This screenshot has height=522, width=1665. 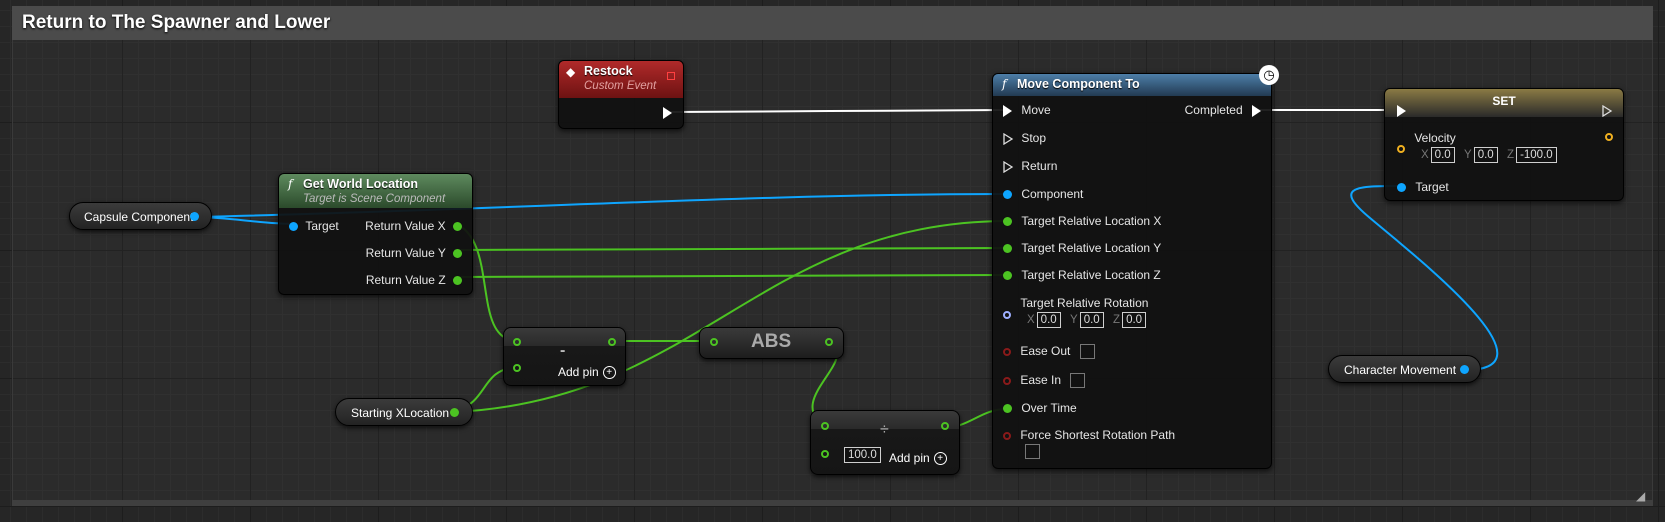 I want to click on function-icon: f, so click(x=290, y=184).